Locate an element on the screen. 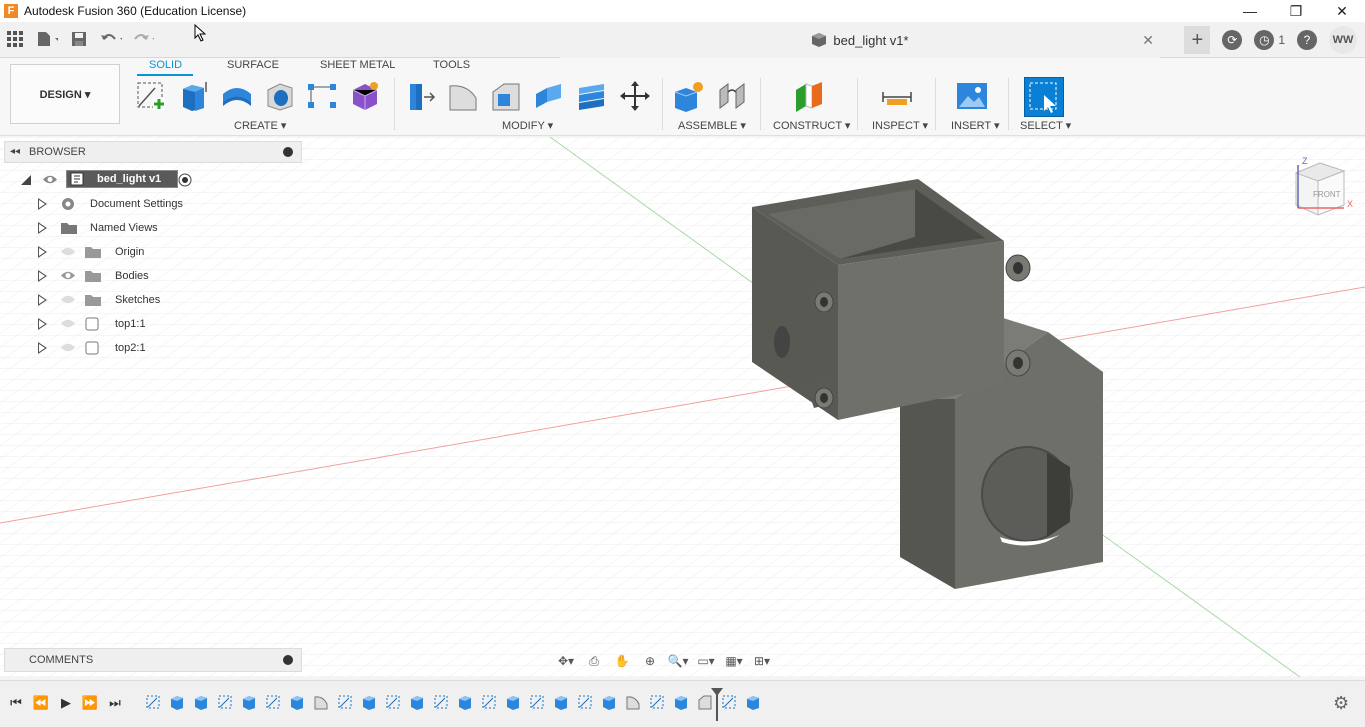  minimize-button: — is located at coordinates (1250, 11).